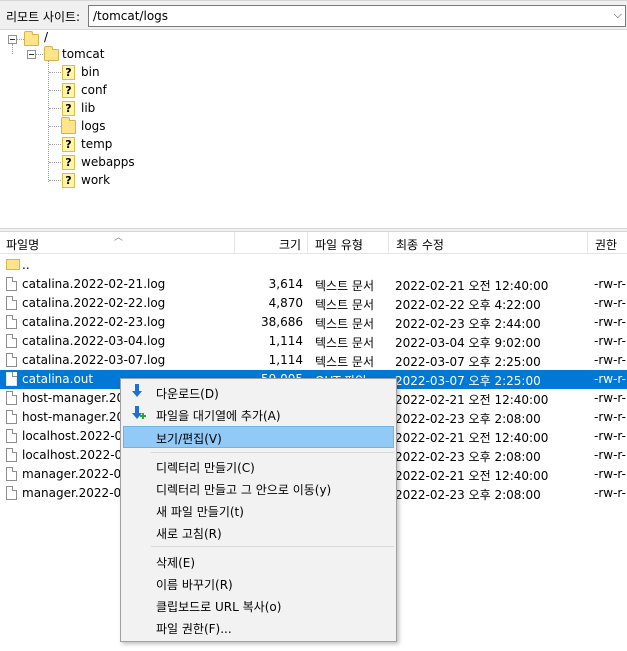 The width and height of the screenshot is (627, 651). I want to click on file-modified: 2022-02-23 오후 2:44:00, so click(468, 324).